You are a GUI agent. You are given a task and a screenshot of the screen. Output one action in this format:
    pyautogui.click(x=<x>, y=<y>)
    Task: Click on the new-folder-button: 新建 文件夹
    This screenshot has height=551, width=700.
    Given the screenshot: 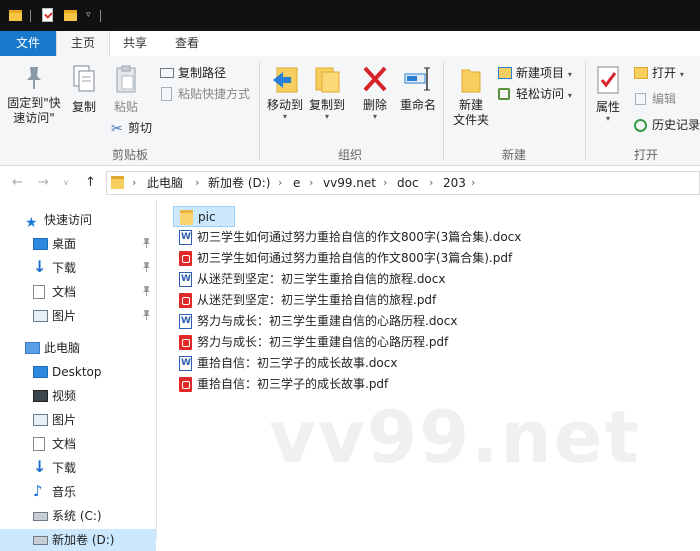 What is the action you would take?
    pyautogui.click(x=471, y=96)
    